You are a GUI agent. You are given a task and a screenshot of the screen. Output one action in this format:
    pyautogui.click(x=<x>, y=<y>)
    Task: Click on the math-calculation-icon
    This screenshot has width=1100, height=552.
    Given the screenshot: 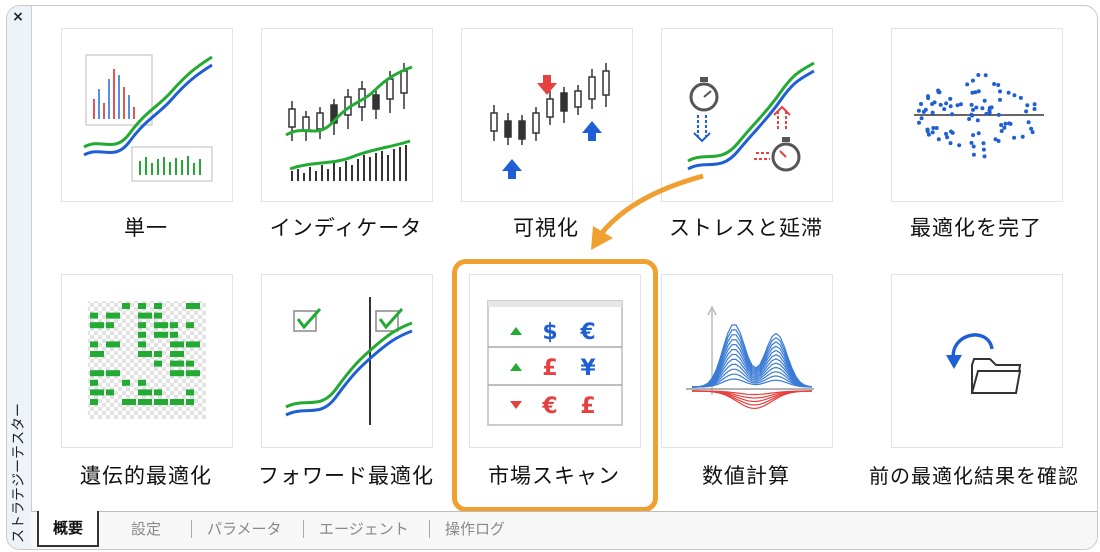 What is the action you would take?
    pyautogui.click(x=750, y=357)
    